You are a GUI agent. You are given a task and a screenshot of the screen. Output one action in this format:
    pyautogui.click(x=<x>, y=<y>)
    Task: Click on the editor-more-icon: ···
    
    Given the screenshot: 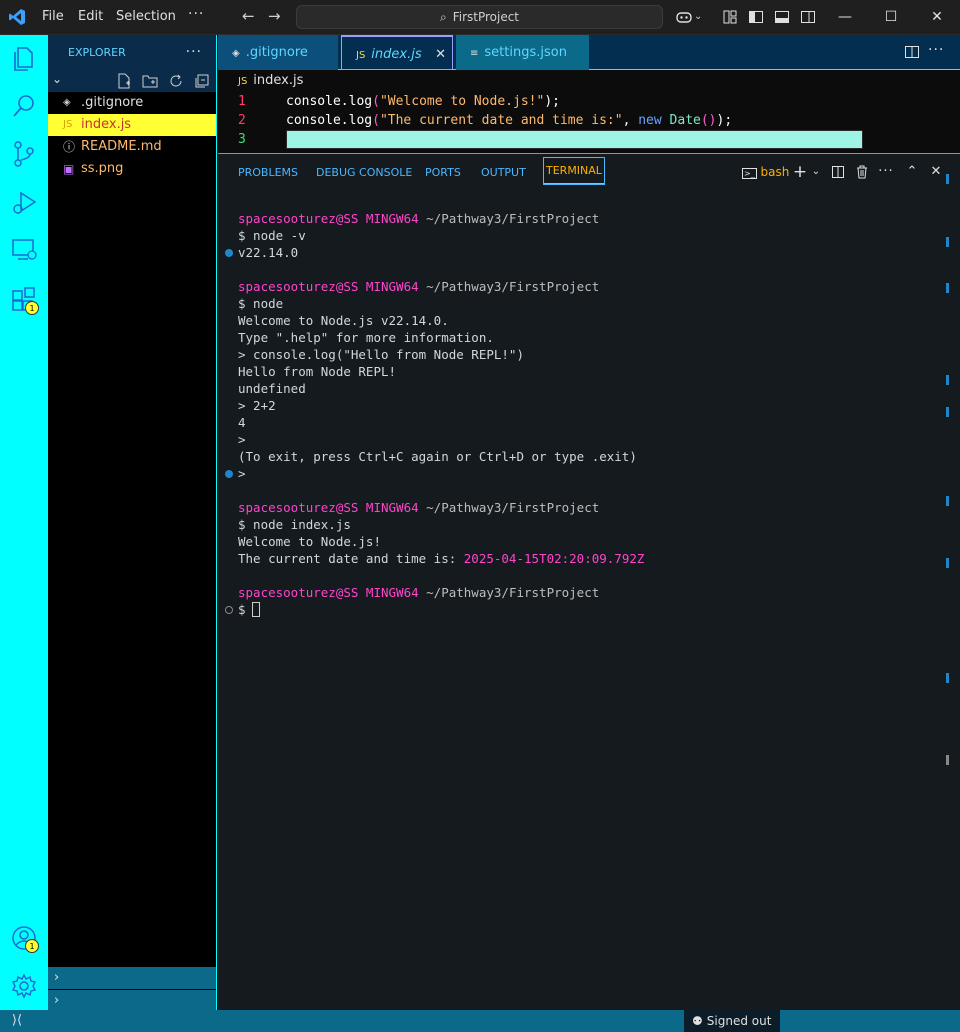 What is the action you would take?
    pyautogui.click(x=936, y=50)
    